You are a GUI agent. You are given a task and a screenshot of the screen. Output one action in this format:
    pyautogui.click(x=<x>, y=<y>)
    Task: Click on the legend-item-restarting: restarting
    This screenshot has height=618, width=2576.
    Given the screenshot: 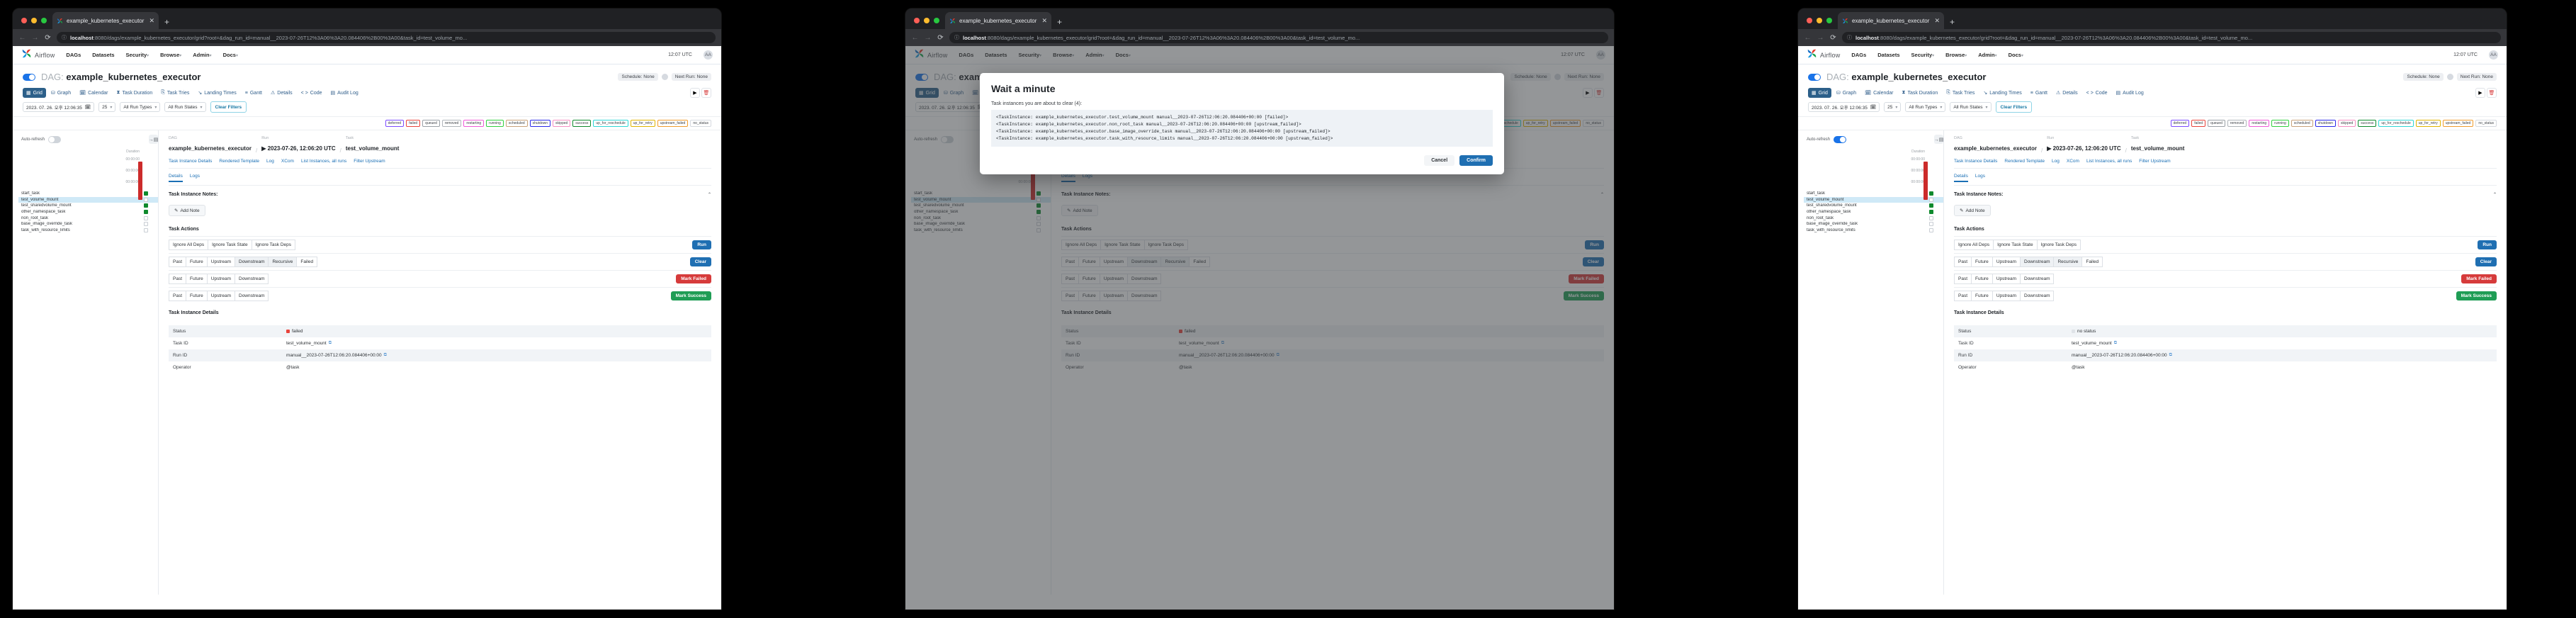 What is the action you would take?
    pyautogui.click(x=2259, y=123)
    